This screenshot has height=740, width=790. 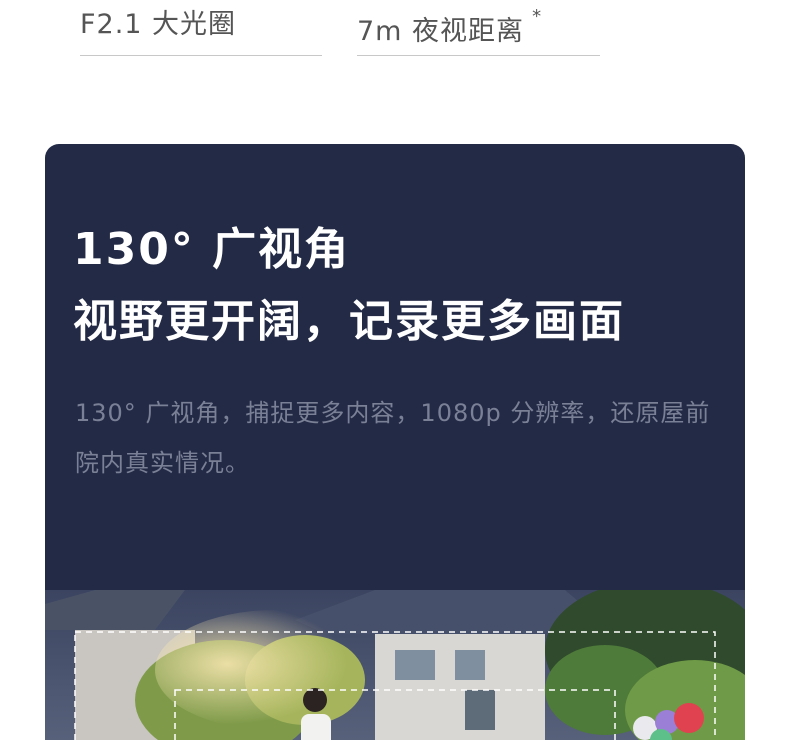 What do you see at coordinates (393, 438) in the screenshot?
I see `feature-description: 130° 广视角，捕捉更多内容，1080p 分辨率，还原屋前院内真实情况。` at bounding box center [393, 438].